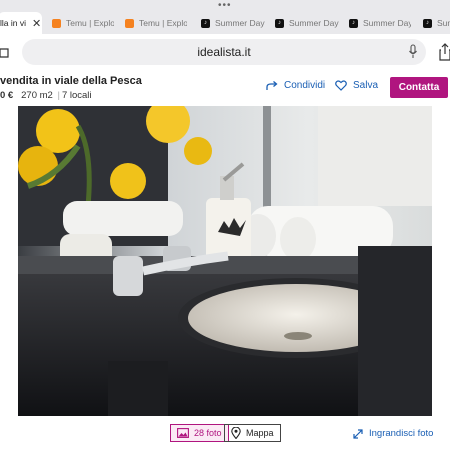 The image size is (450, 450). I want to click on expand-icon, so click(358, 433).